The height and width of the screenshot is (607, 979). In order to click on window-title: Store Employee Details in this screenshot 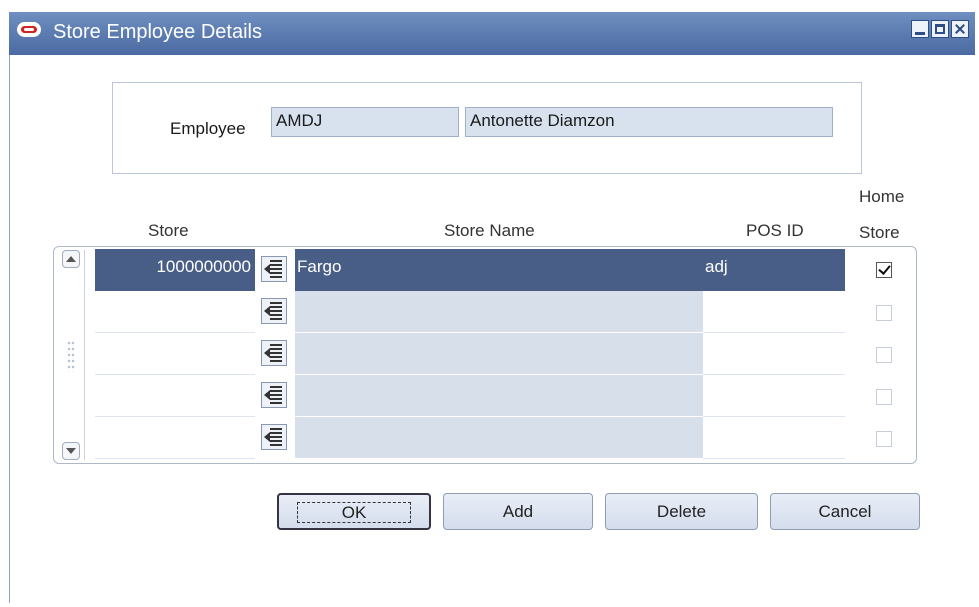, I will do `click(157, 32)`.